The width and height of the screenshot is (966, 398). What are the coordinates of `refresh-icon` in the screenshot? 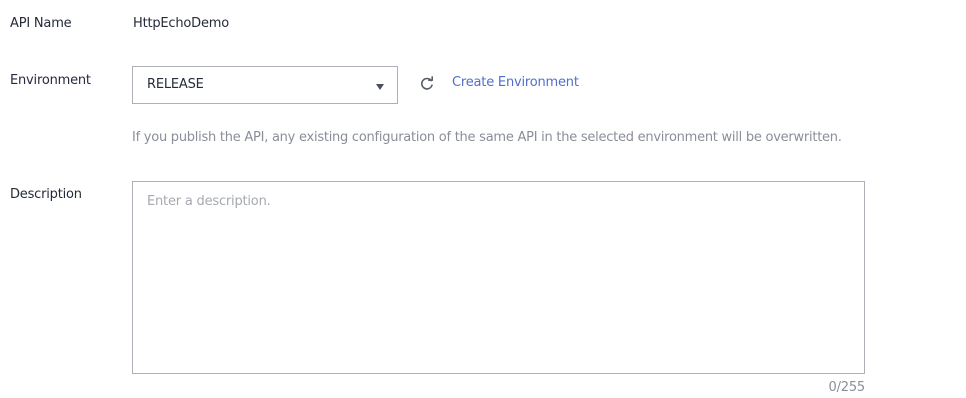 It's located at (427, 84).